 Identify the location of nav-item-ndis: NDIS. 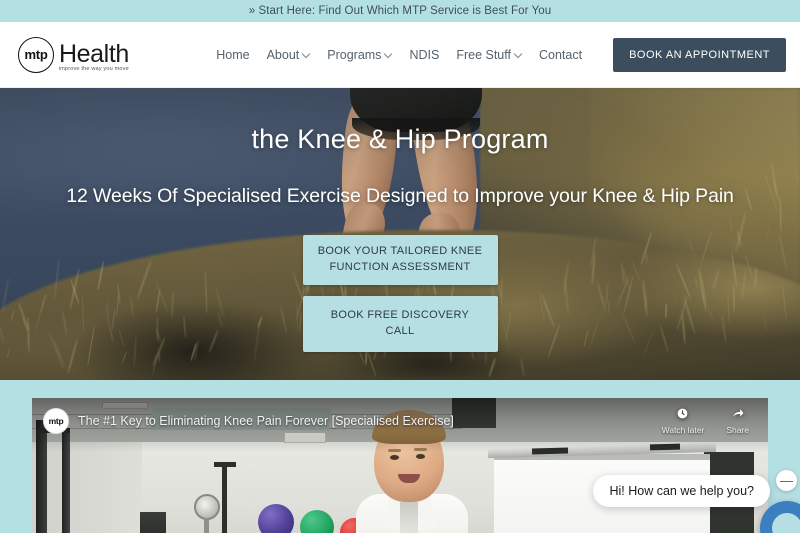
(424, 55).